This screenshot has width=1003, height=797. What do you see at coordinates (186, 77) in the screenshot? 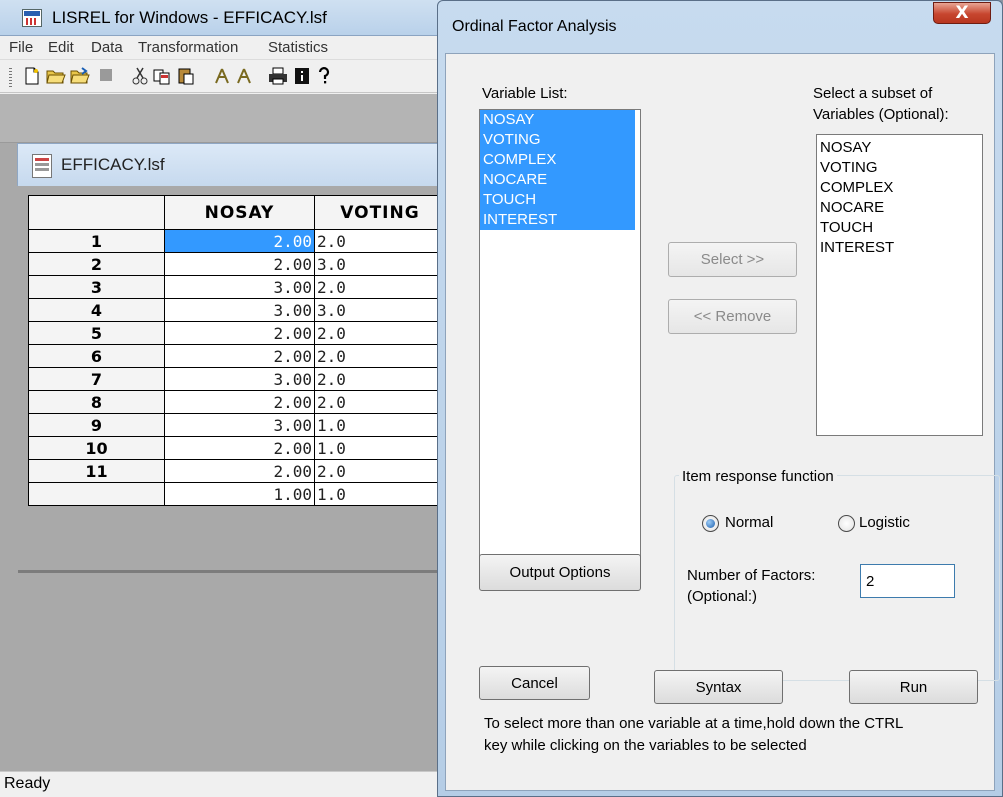
I see `paste-icon` at bounding box center [186, 77].